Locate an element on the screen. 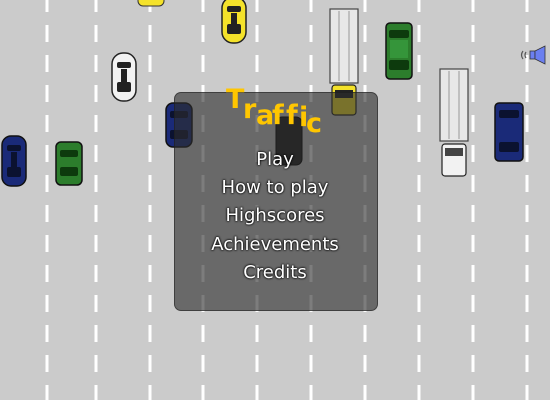  yellow-car-top-left is located at coordinates (151, 4).